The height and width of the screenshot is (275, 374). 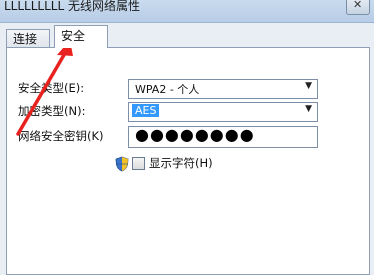 I want to click on show-characters-label: 显示字符(H), so click(x=181, y=163).